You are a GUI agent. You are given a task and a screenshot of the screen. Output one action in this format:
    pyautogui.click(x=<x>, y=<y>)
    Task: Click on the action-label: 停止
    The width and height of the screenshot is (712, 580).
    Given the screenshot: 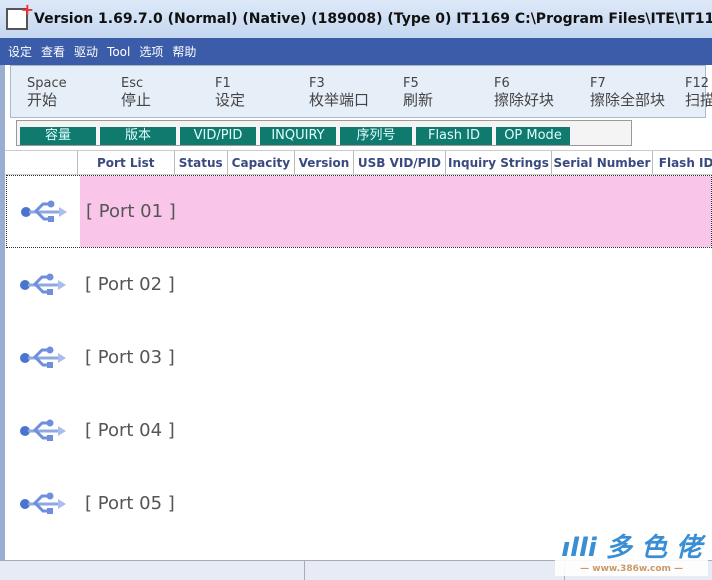 What is the action you would take?
    pyautogui.click(x=136, y=100)
    